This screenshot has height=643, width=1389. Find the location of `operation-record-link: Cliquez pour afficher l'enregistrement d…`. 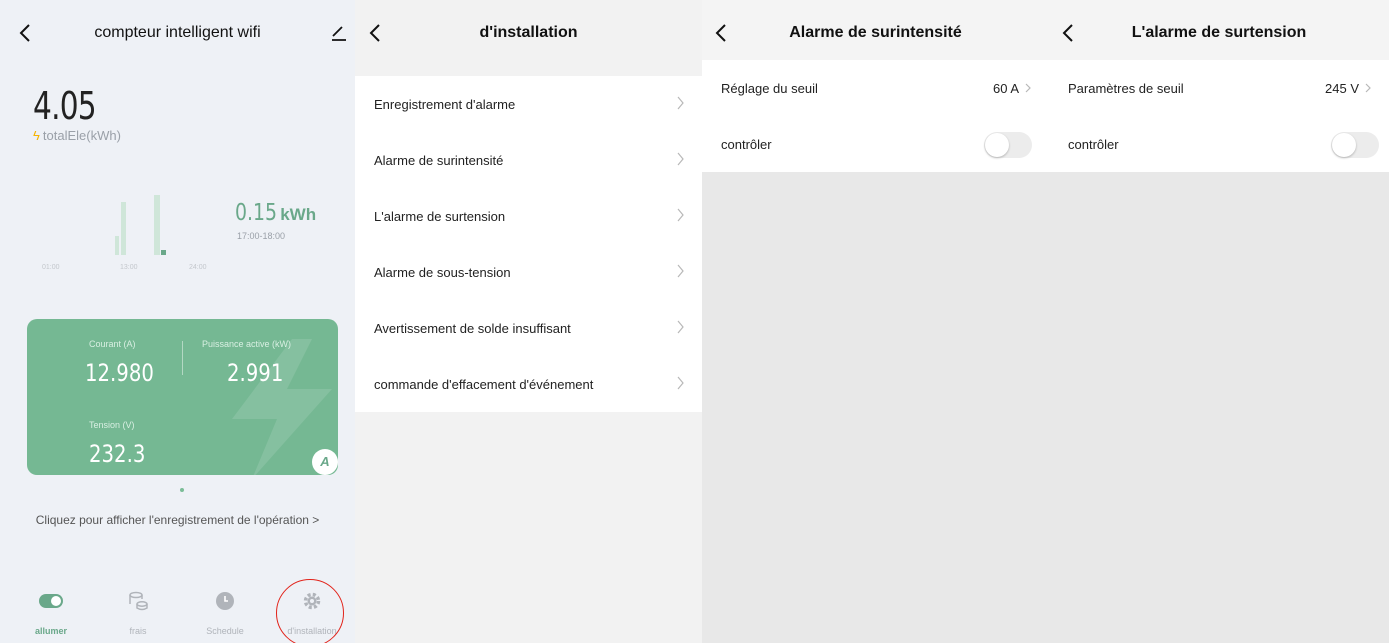

operation-record-link: Cliquez pour afficher l'enregistrement d… is located at coordinates (177, 520).